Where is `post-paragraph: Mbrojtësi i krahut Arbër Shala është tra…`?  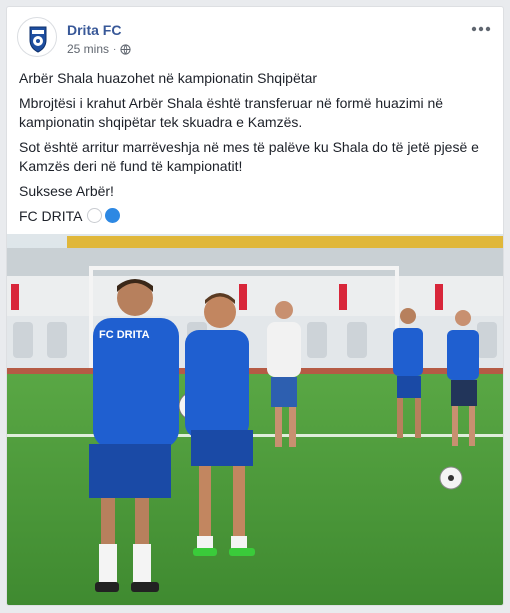
post-paragraph: Mbrojtësi i krahut Arbër Shala është tra… is located at coordinates (231, 112).